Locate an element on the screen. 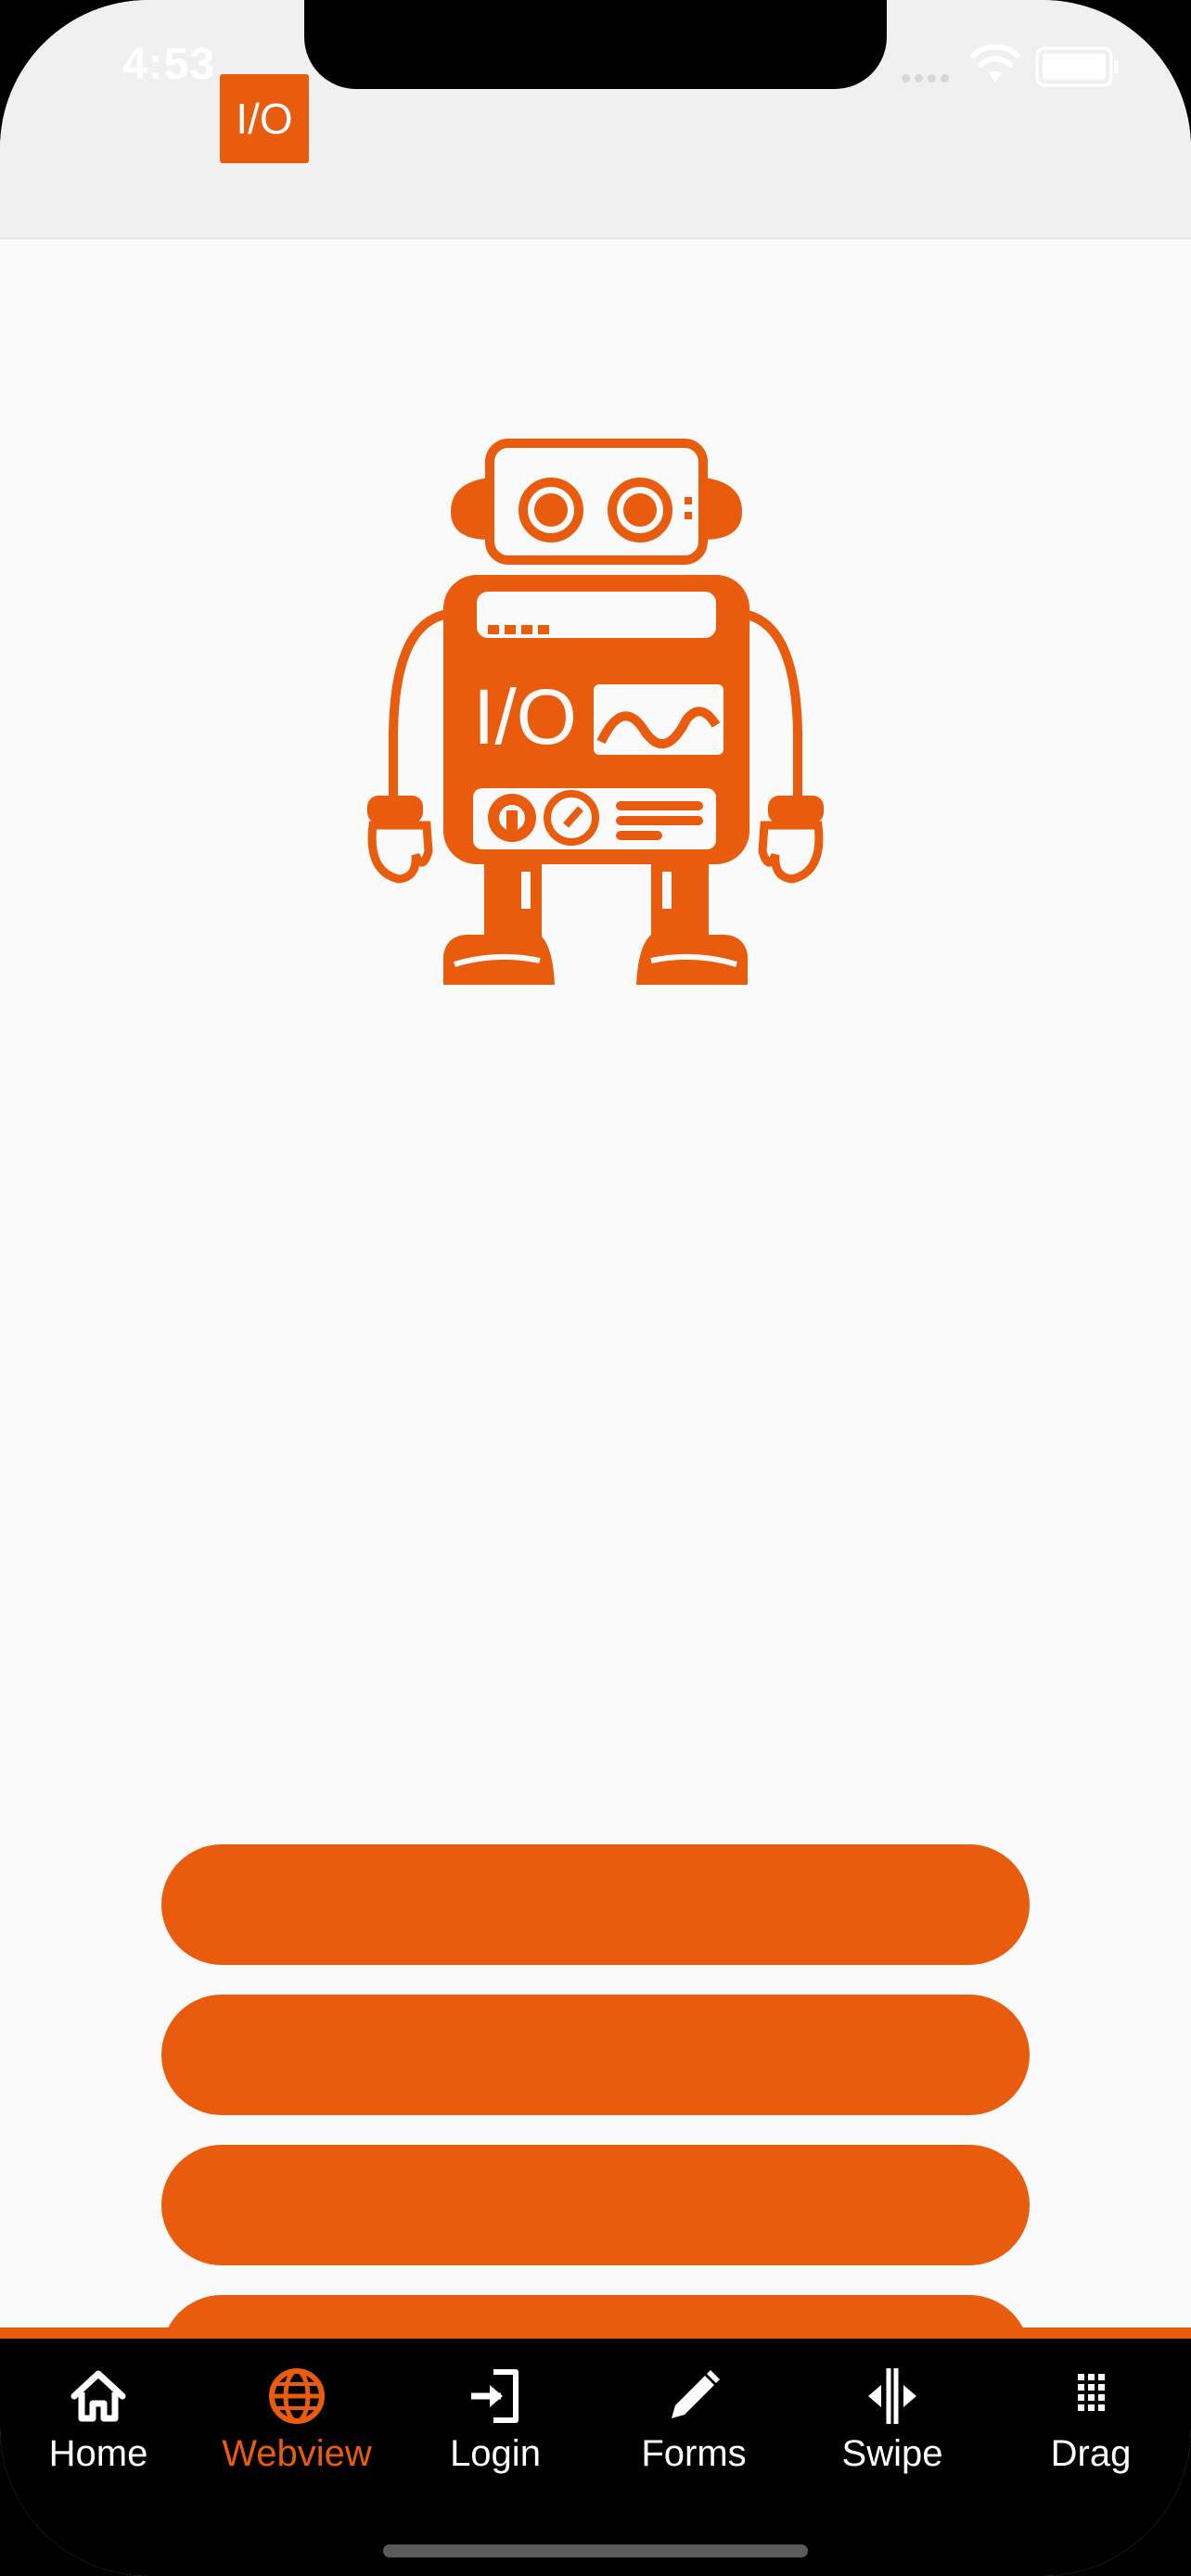 The height and width of the screenshot is (2576, 1191). home-indicator is located at coordinates (595, 2551).